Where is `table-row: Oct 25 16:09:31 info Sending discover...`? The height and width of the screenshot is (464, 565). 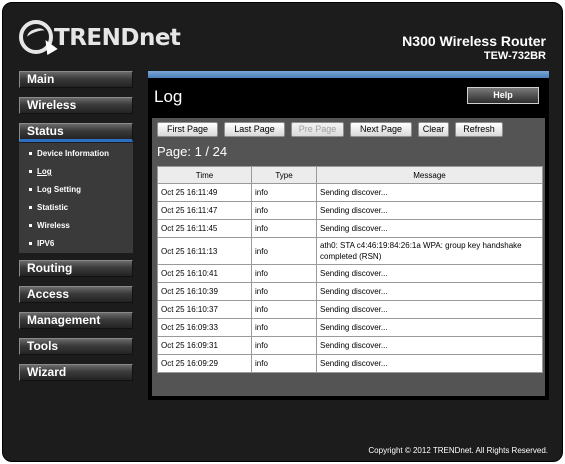 table-row: Oct 25 16:09:31 info Sending discover... is located at coordinates (350, 345).